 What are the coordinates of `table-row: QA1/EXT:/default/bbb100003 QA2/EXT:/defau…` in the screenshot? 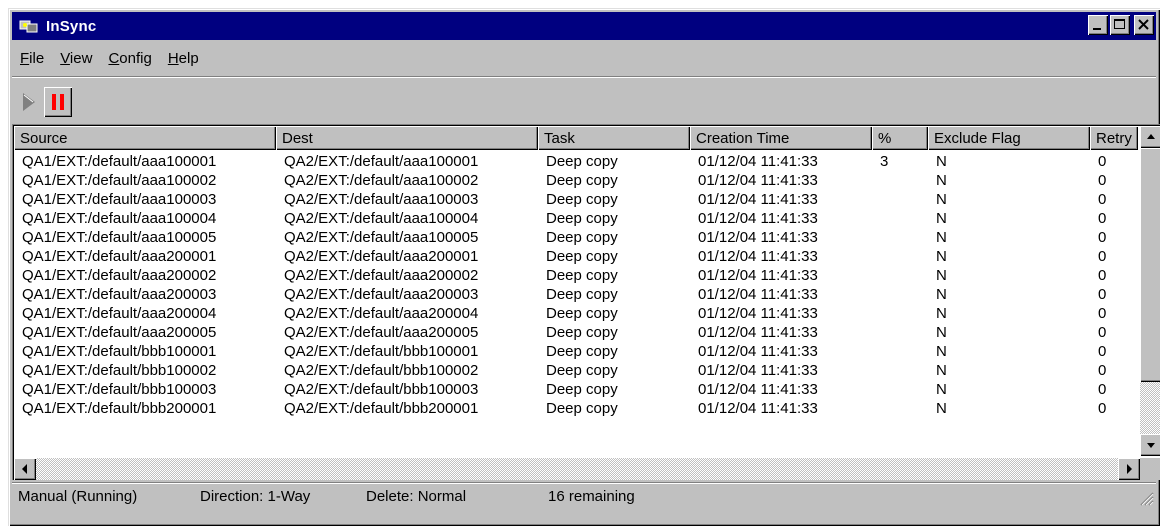 It's located at (576, 389).